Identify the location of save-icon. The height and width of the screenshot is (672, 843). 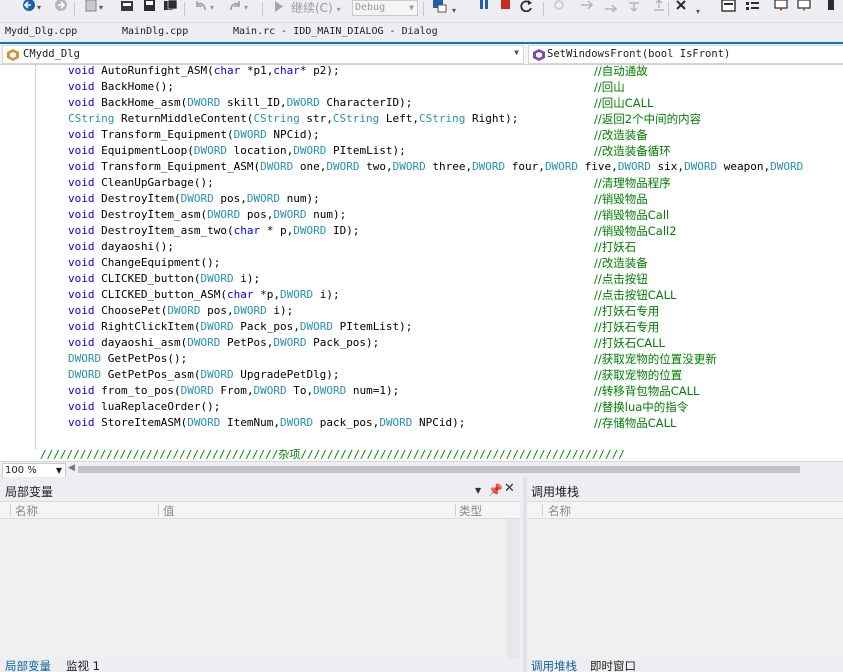
(150, 6).